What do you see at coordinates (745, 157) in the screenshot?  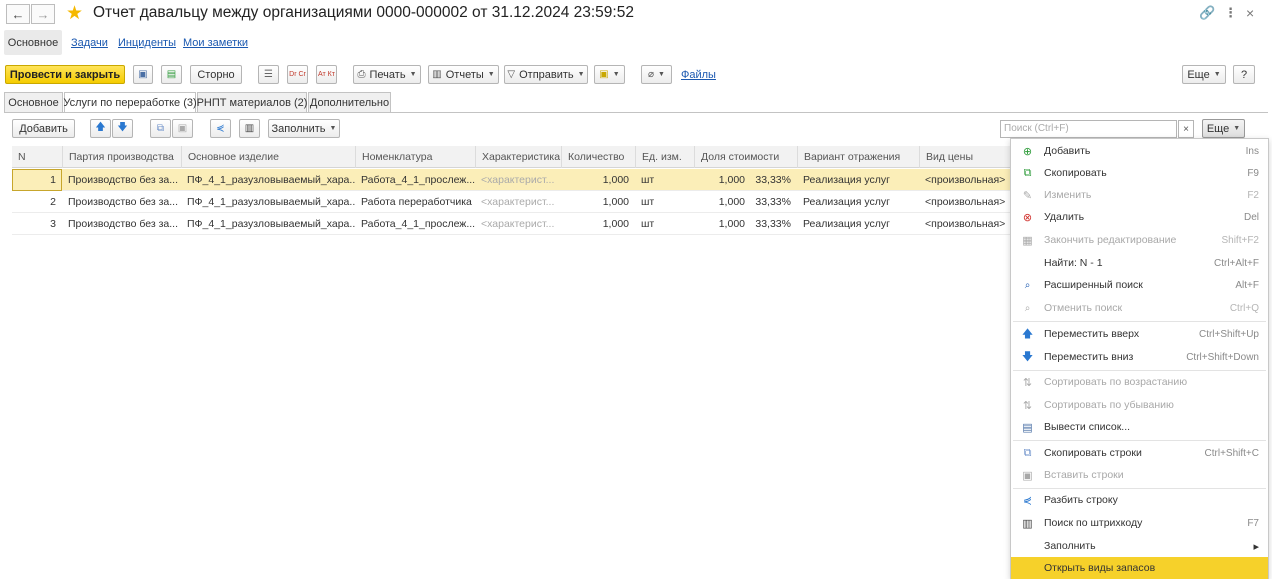 I see `col-cost-share: Доля стоимости` at bounding box center [745, 157].